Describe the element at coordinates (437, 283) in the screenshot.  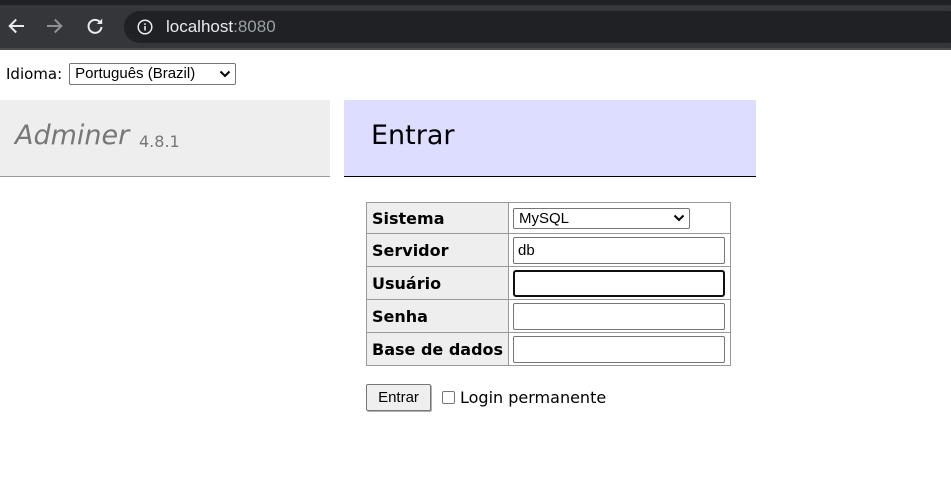
I see `username-label: Usuário` at that location.